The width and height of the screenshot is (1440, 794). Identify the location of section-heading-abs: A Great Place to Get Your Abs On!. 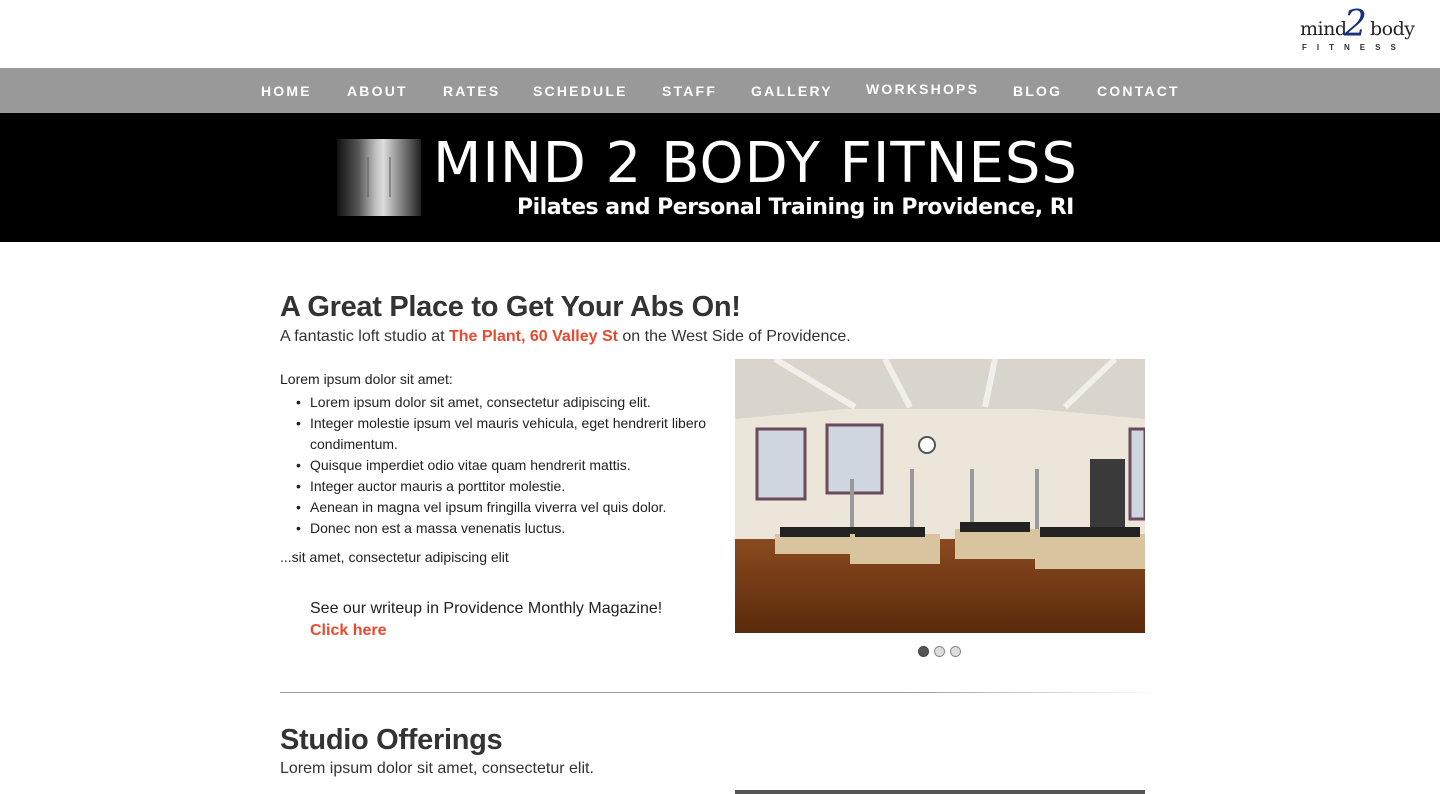
(510, 307).